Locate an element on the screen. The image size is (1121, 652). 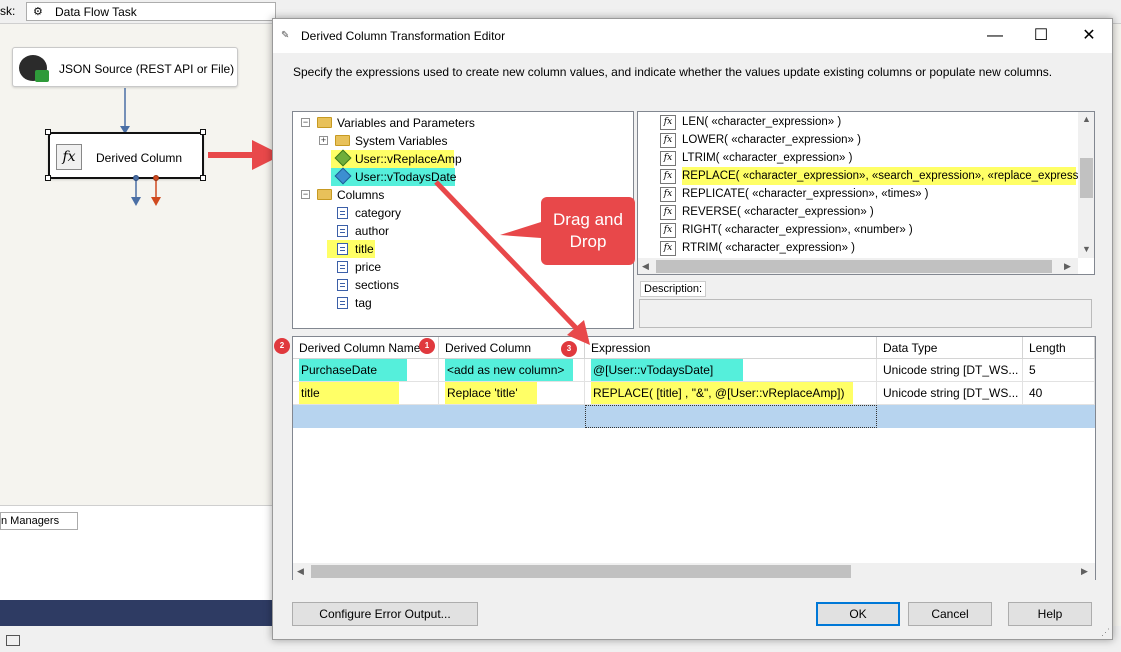
ok-button: OK is located at coordinates (858, 614).